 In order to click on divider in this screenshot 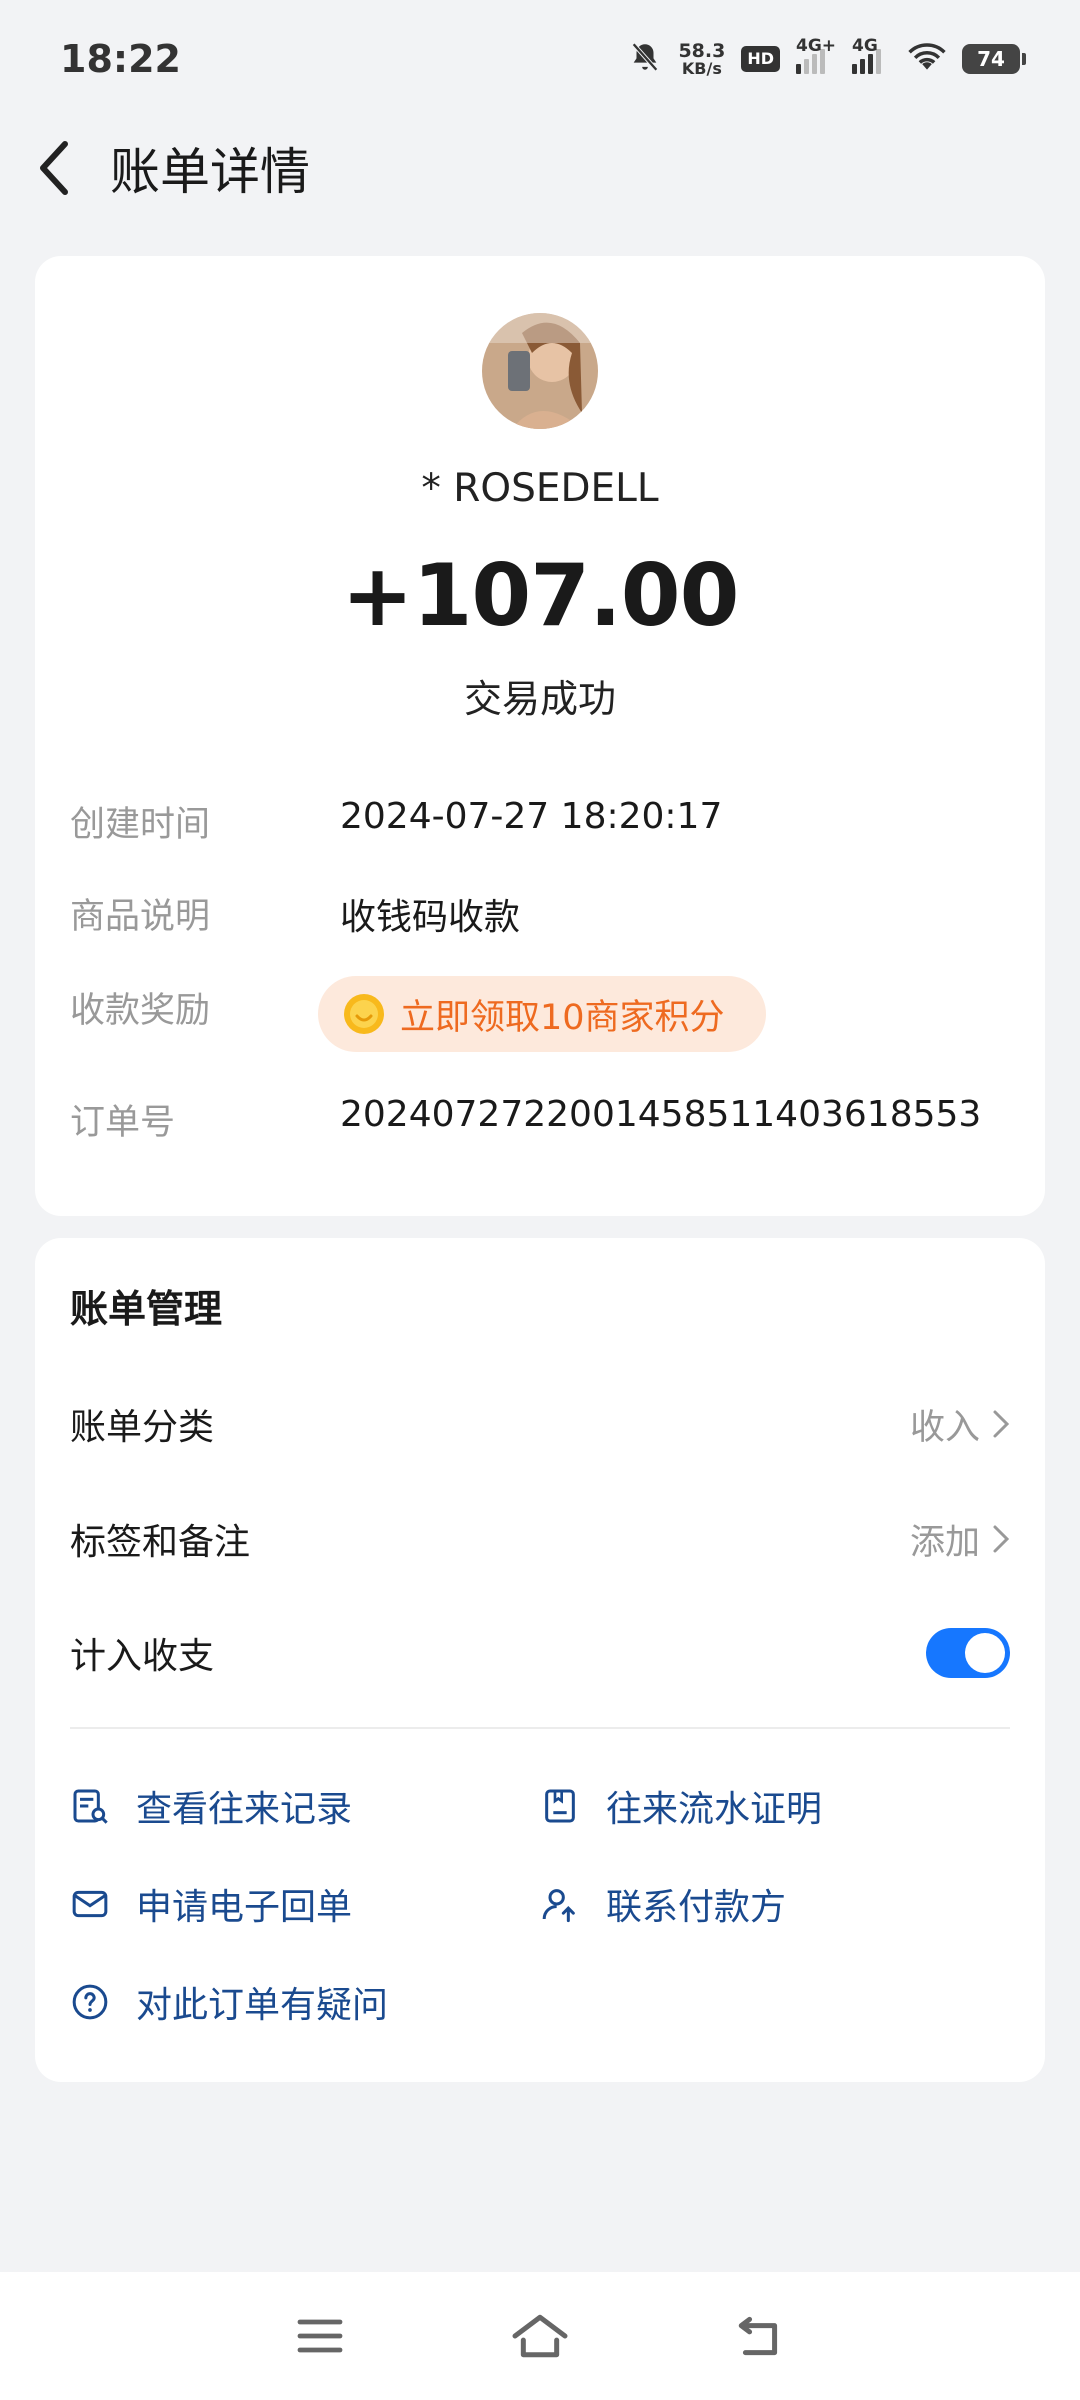, I will do `click(540, 1728)`.